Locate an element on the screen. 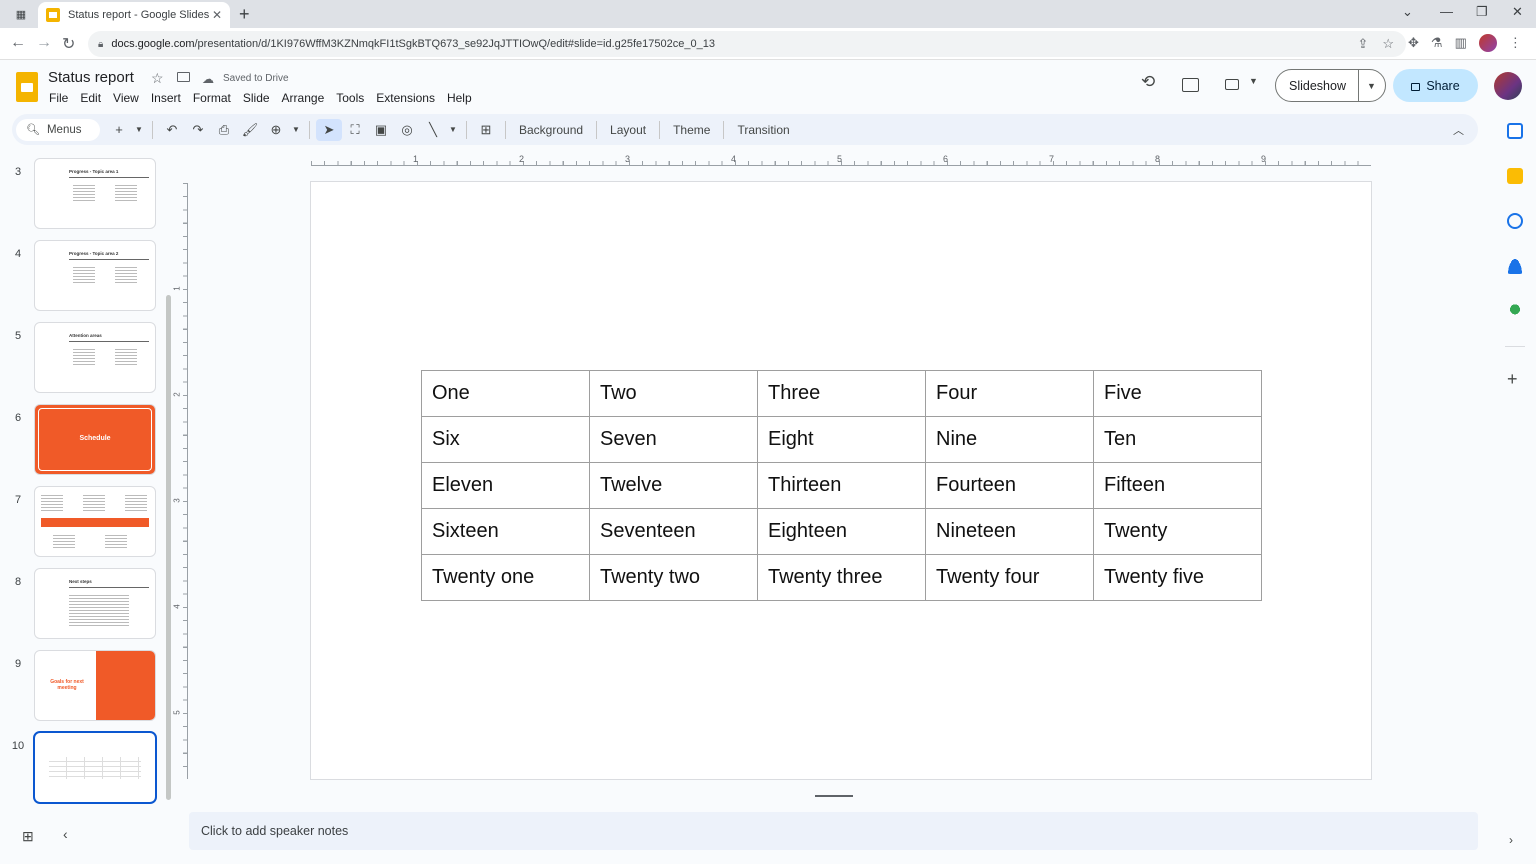 Image resolution: width=1536 pixels, height=864 pixels. side-panel-icon: ▥ is located at coordinates (1461, 43).